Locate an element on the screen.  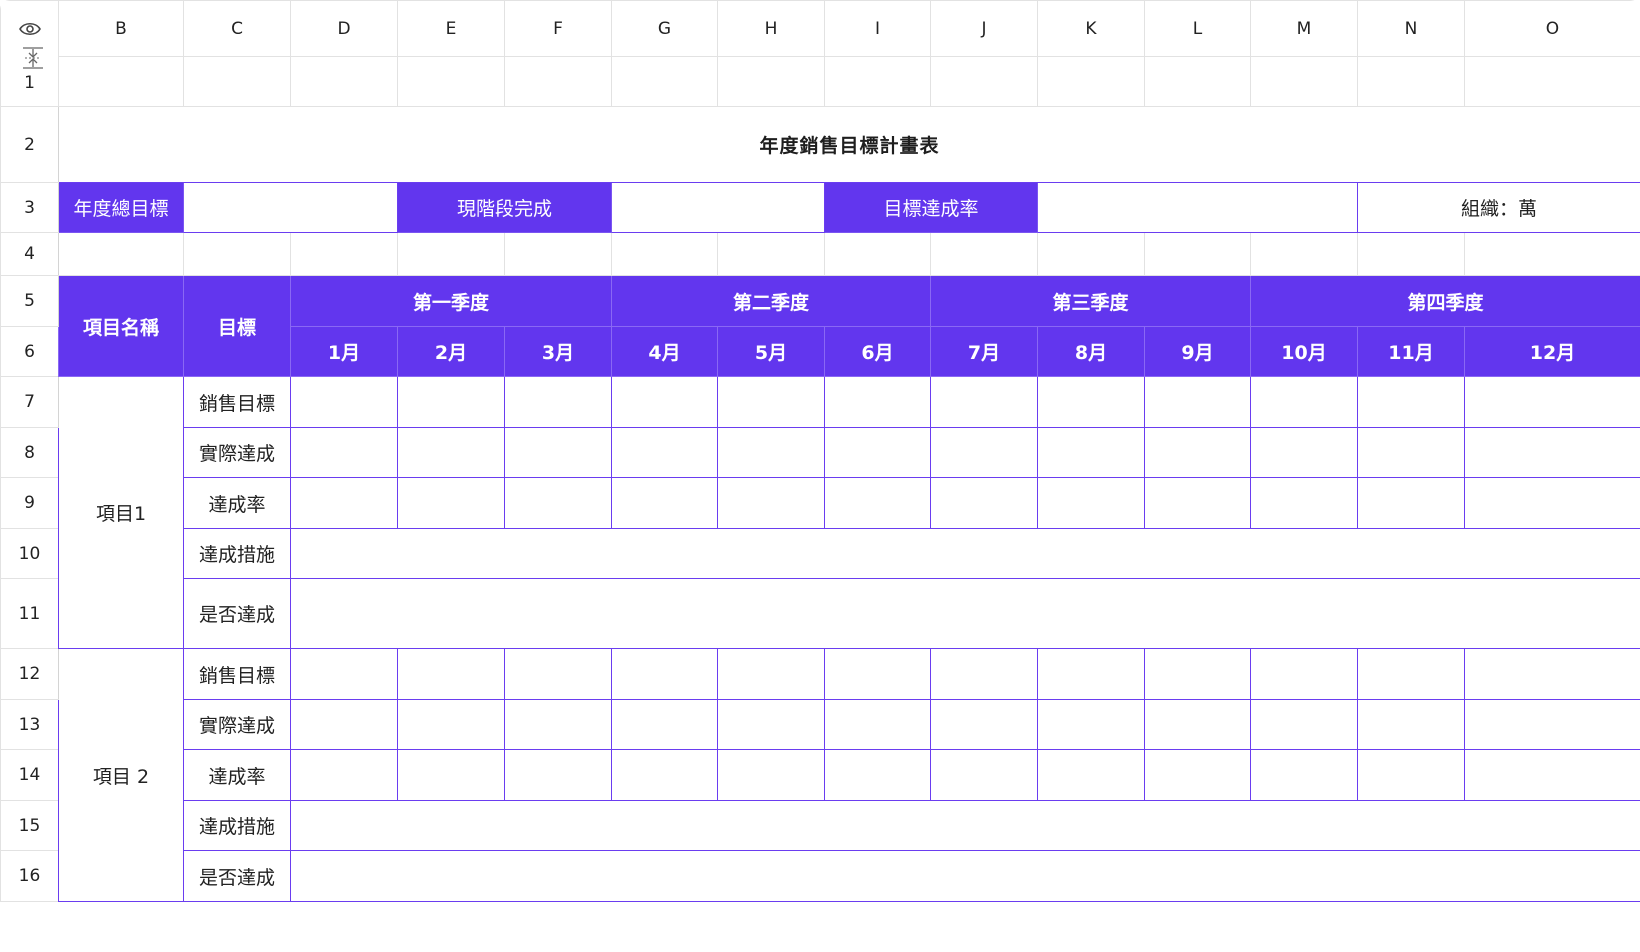
col-header-d: D is located at coordinates (344, 28).